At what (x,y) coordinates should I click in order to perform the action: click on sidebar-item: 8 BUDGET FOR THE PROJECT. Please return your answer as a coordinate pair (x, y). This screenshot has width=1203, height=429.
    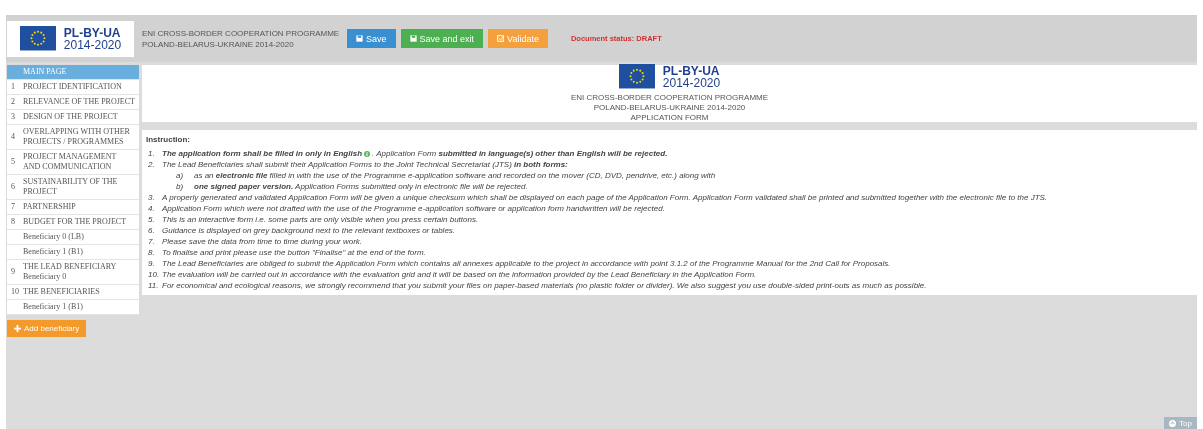
    Looking at the image, I should click on (73, 222).